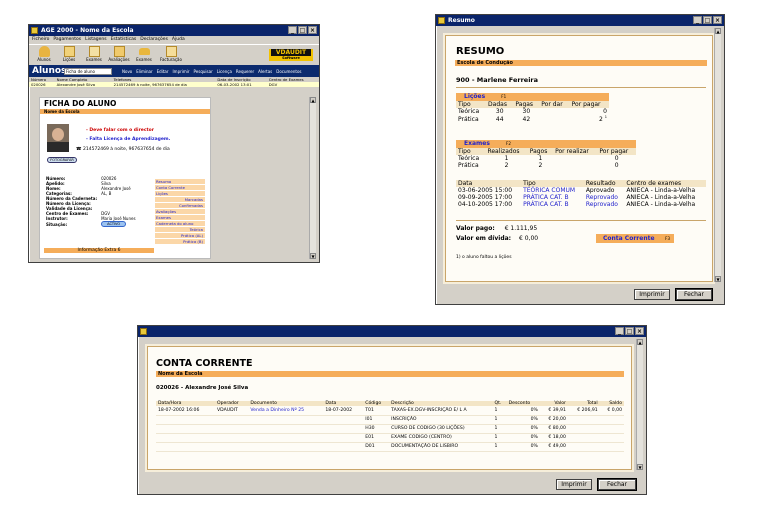  Describe the element at coordinates (532, 97) in the screenshot. I see `licoes-tab: Lições F1` at that location.